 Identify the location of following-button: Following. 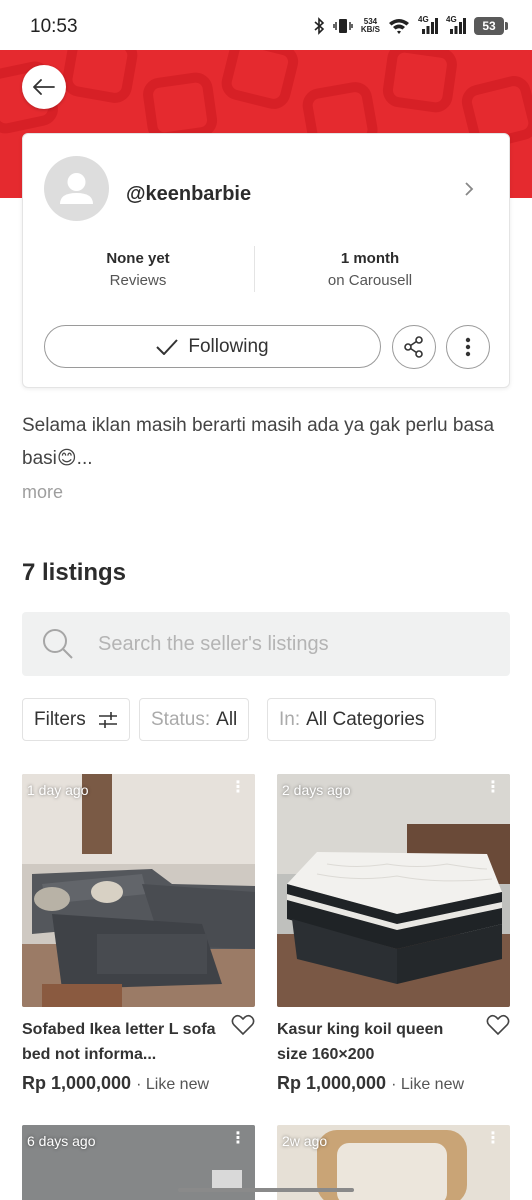
(212, 346).